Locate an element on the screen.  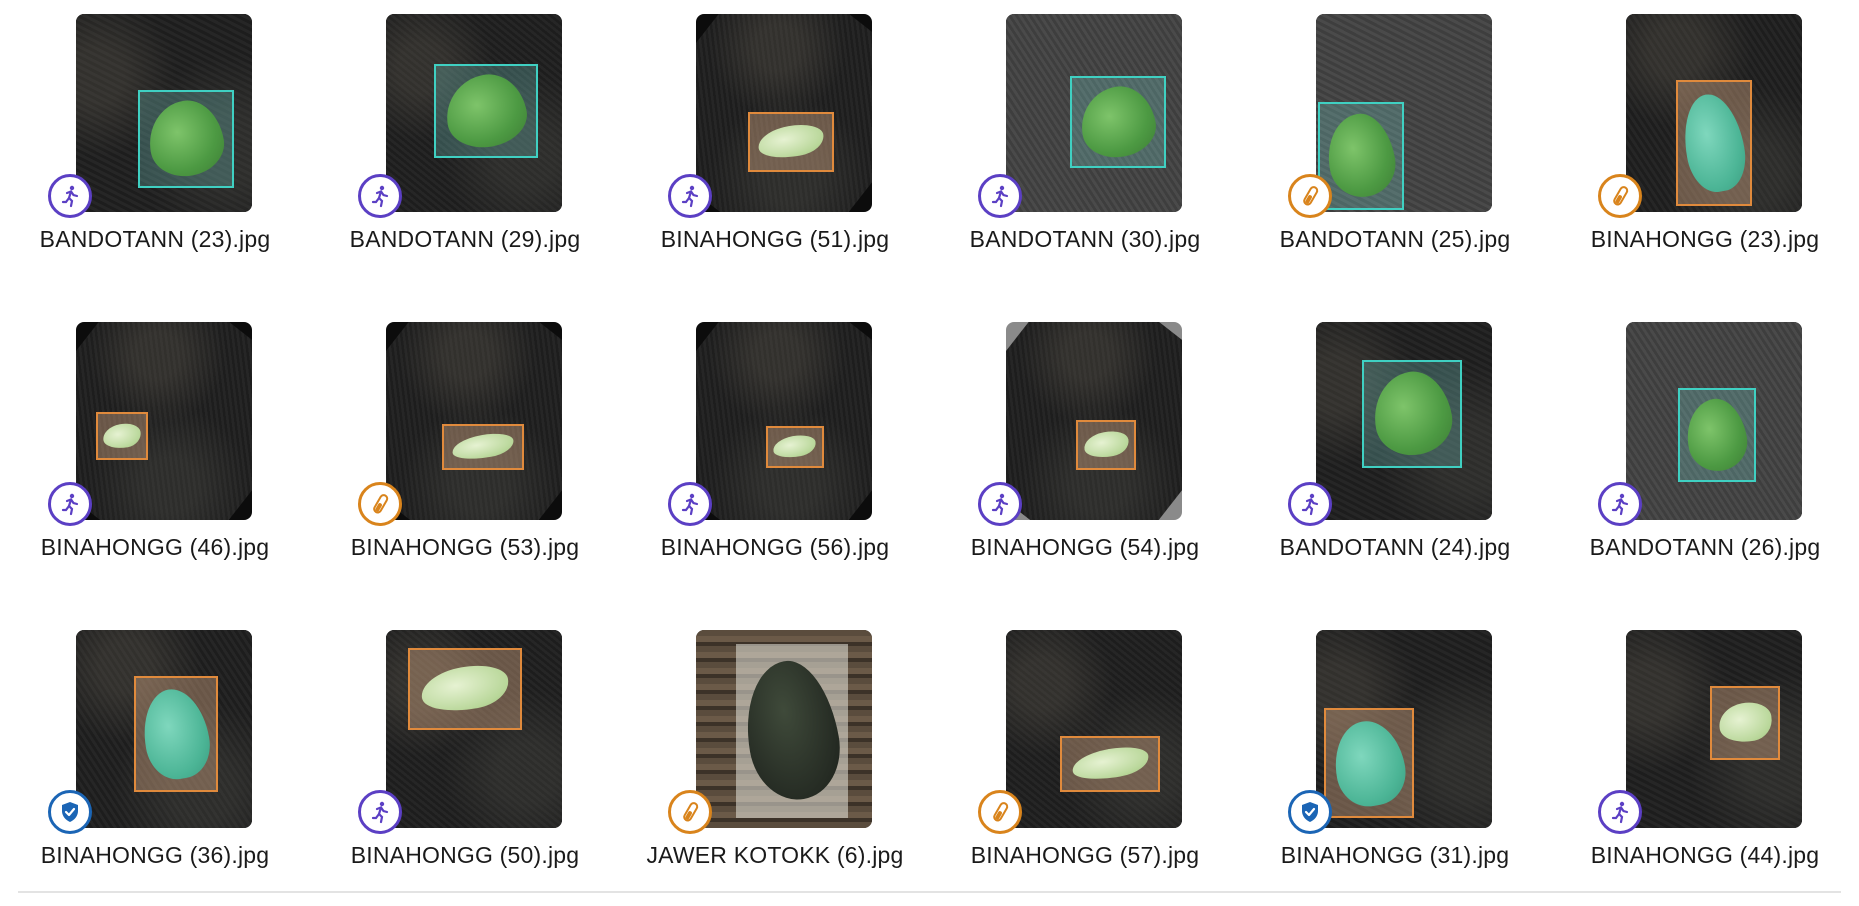
file-name: JAWER KOTOKK (6).jpg is located at coordinates (775, 855).